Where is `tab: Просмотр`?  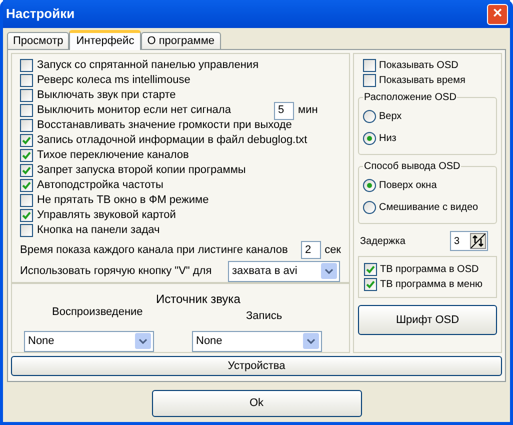 tab: Просмотр is located at coordinates (38, 40).